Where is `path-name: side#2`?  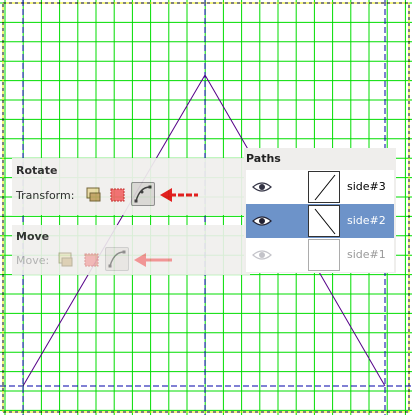
path-name: side#2 is located at coordinates (366, 220).